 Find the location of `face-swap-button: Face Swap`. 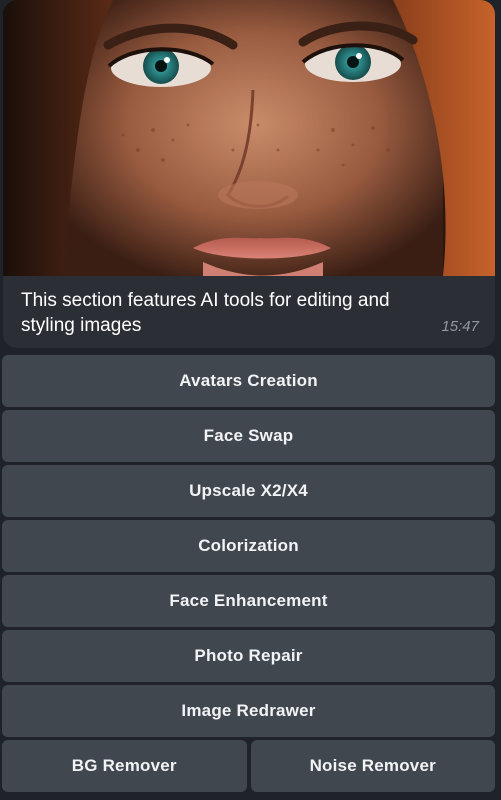

face-swap-button: Face Swap is located at coordinates (248, 436).